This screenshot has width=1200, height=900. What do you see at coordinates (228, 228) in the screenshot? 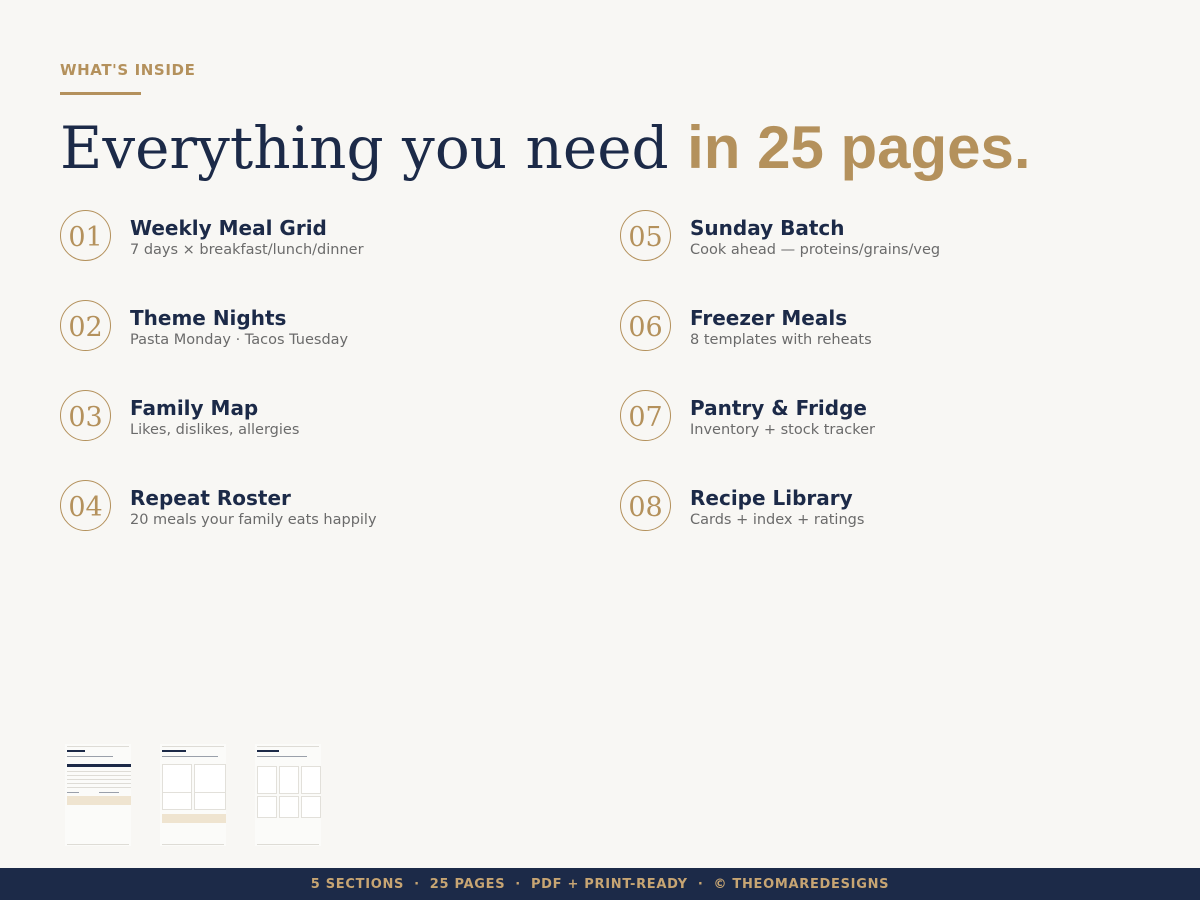
I see `feature-title: Weekly Meal Grid` at bounding box center [228, 228].